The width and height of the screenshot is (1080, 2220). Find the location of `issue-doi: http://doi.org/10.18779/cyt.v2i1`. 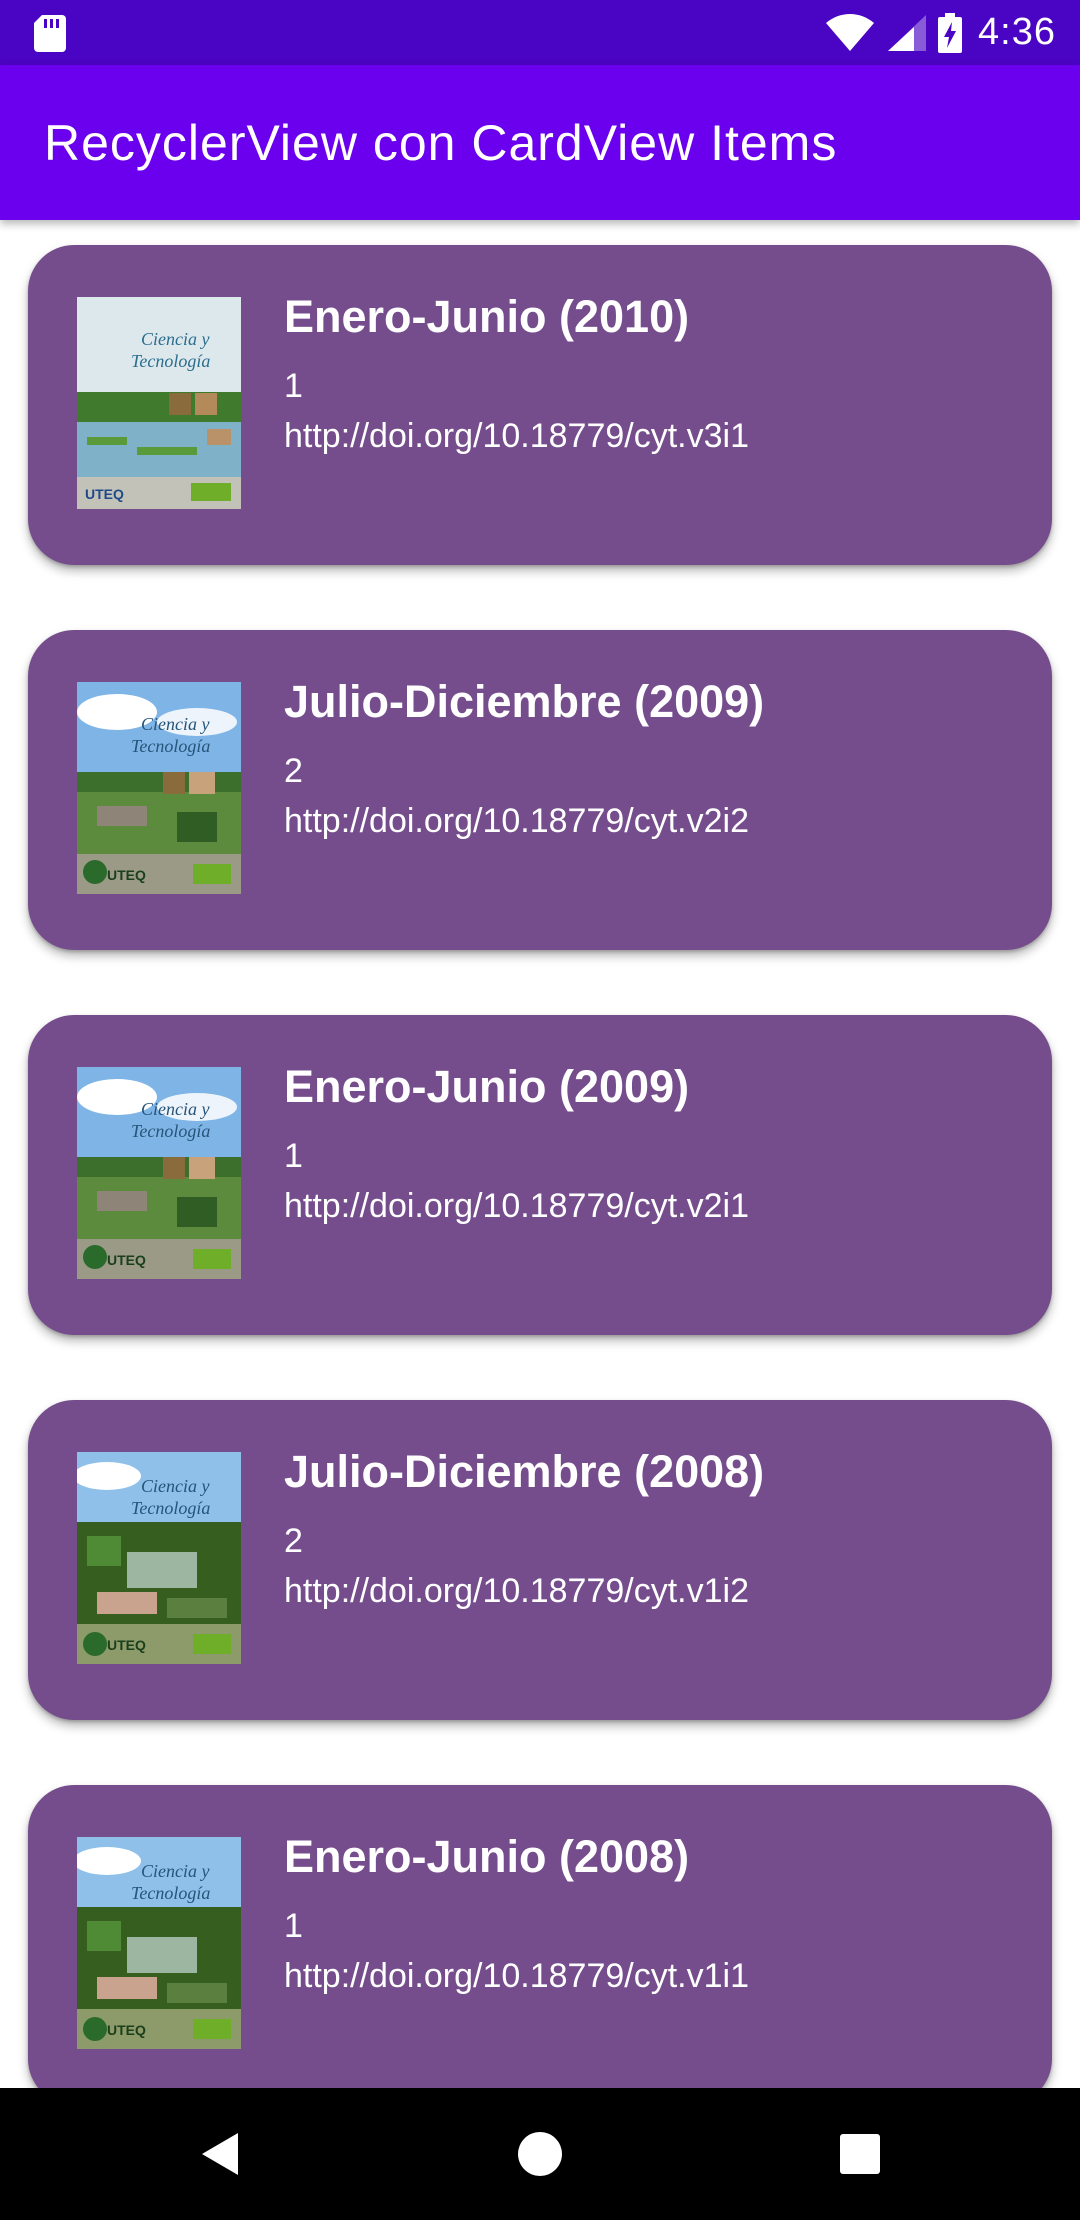

issue-doi: http://doi.org/10.18779/cyt.v2i1 is located at coordinates (516, 1206).